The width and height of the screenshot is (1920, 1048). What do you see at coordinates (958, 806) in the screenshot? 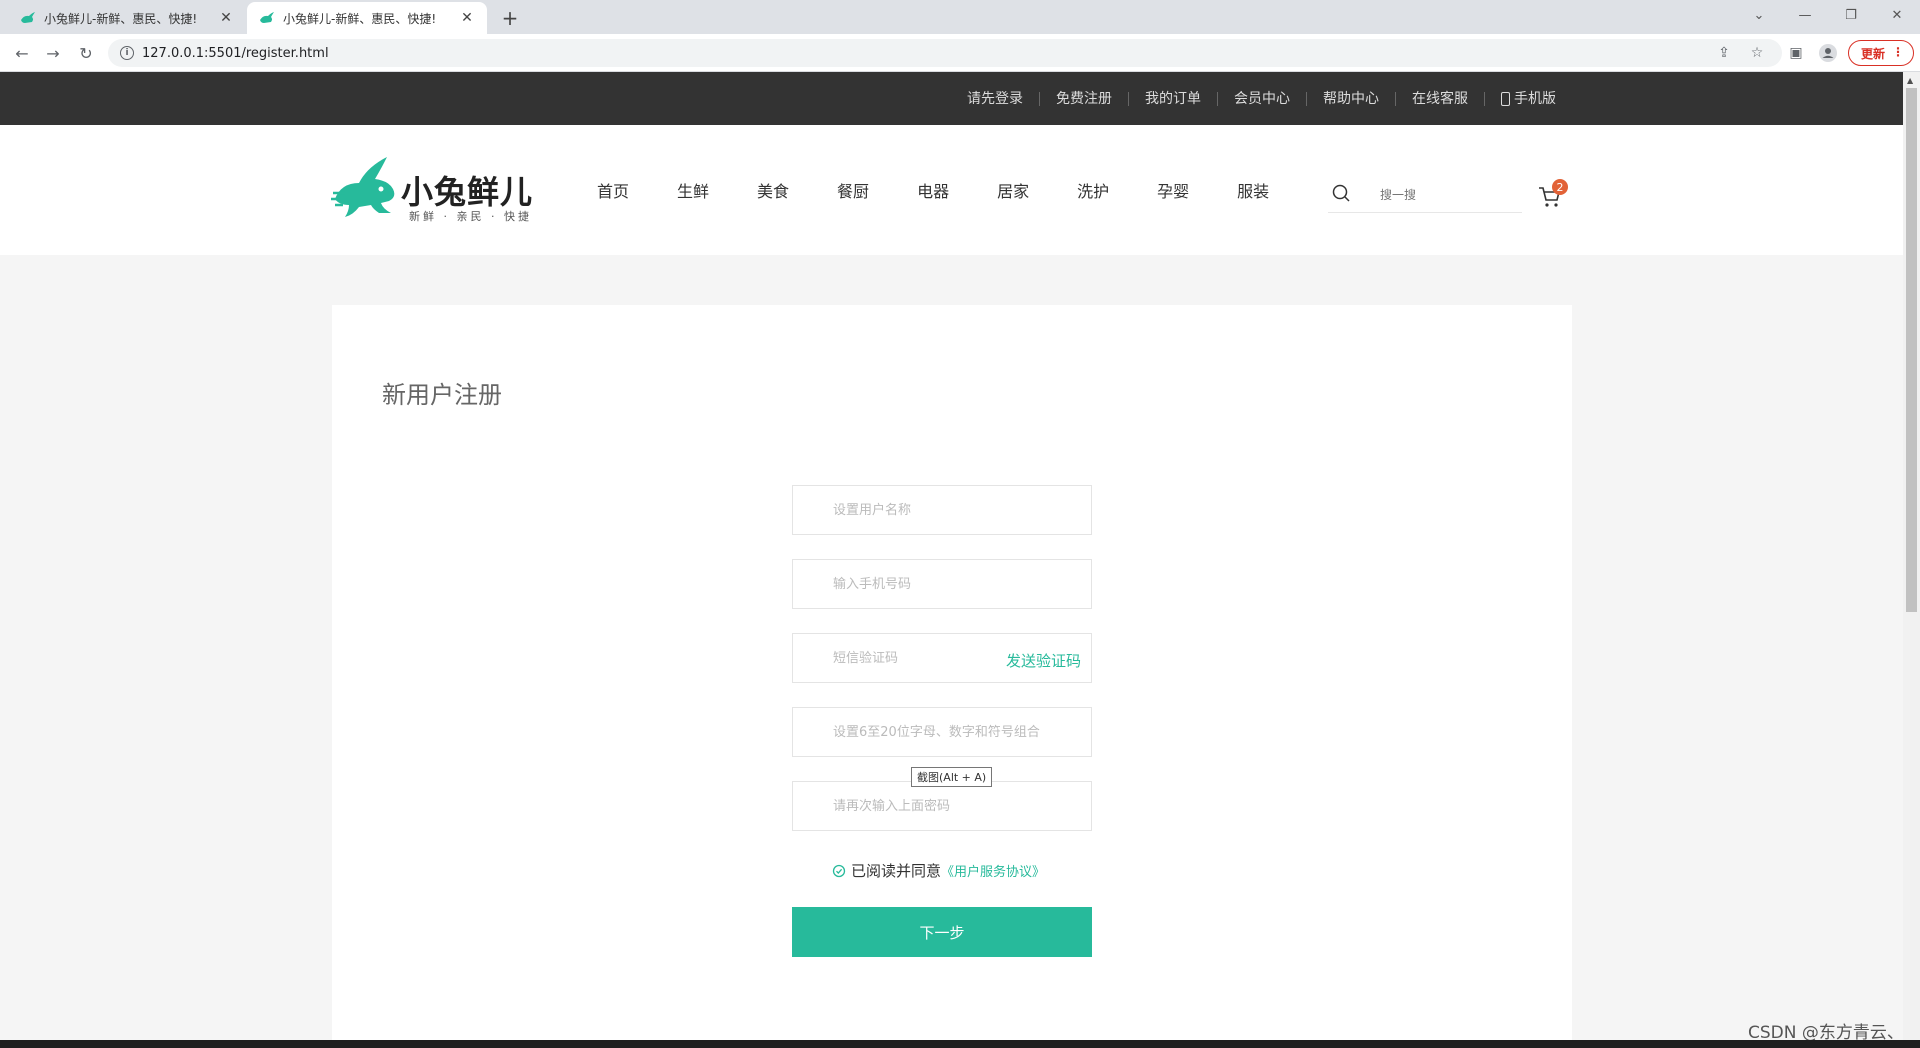
I see `confirm-password-input` at bounding box center [958, 806].